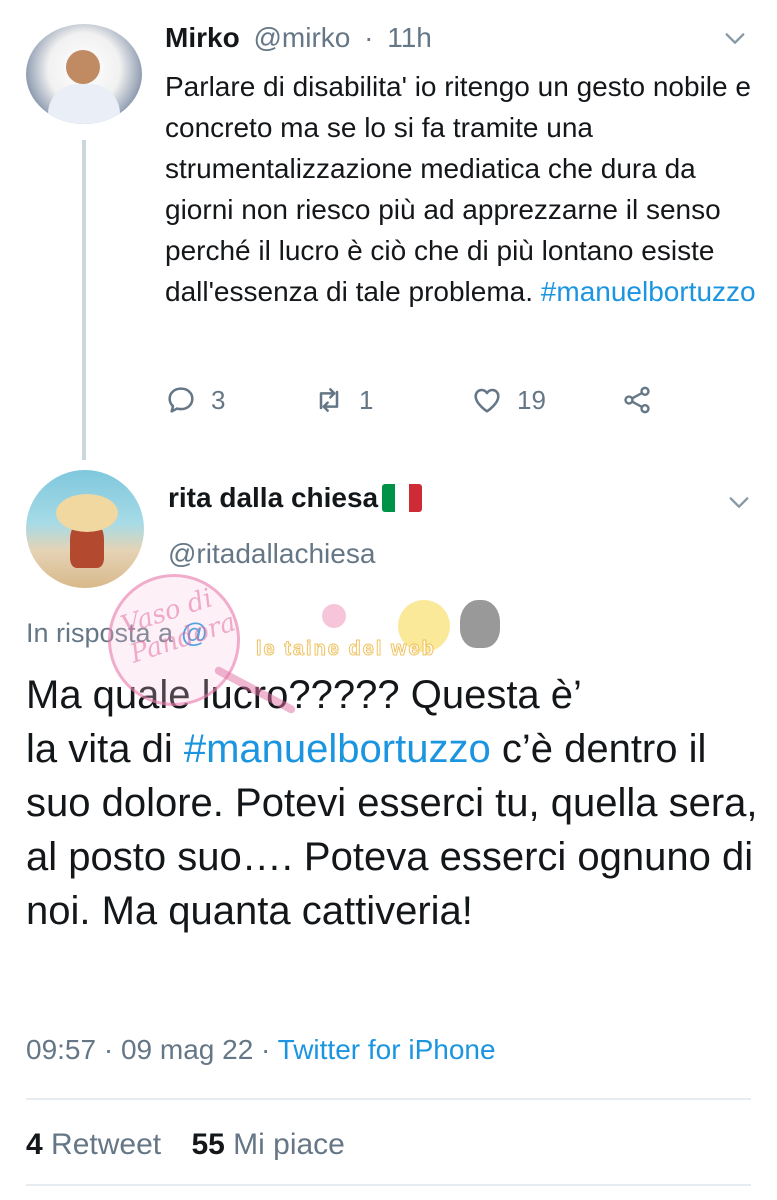  What do you see at coordinates (445, 400) in the screenshot?
I see `reply-actions: 3 1 19` at bounding box center [445, 400].